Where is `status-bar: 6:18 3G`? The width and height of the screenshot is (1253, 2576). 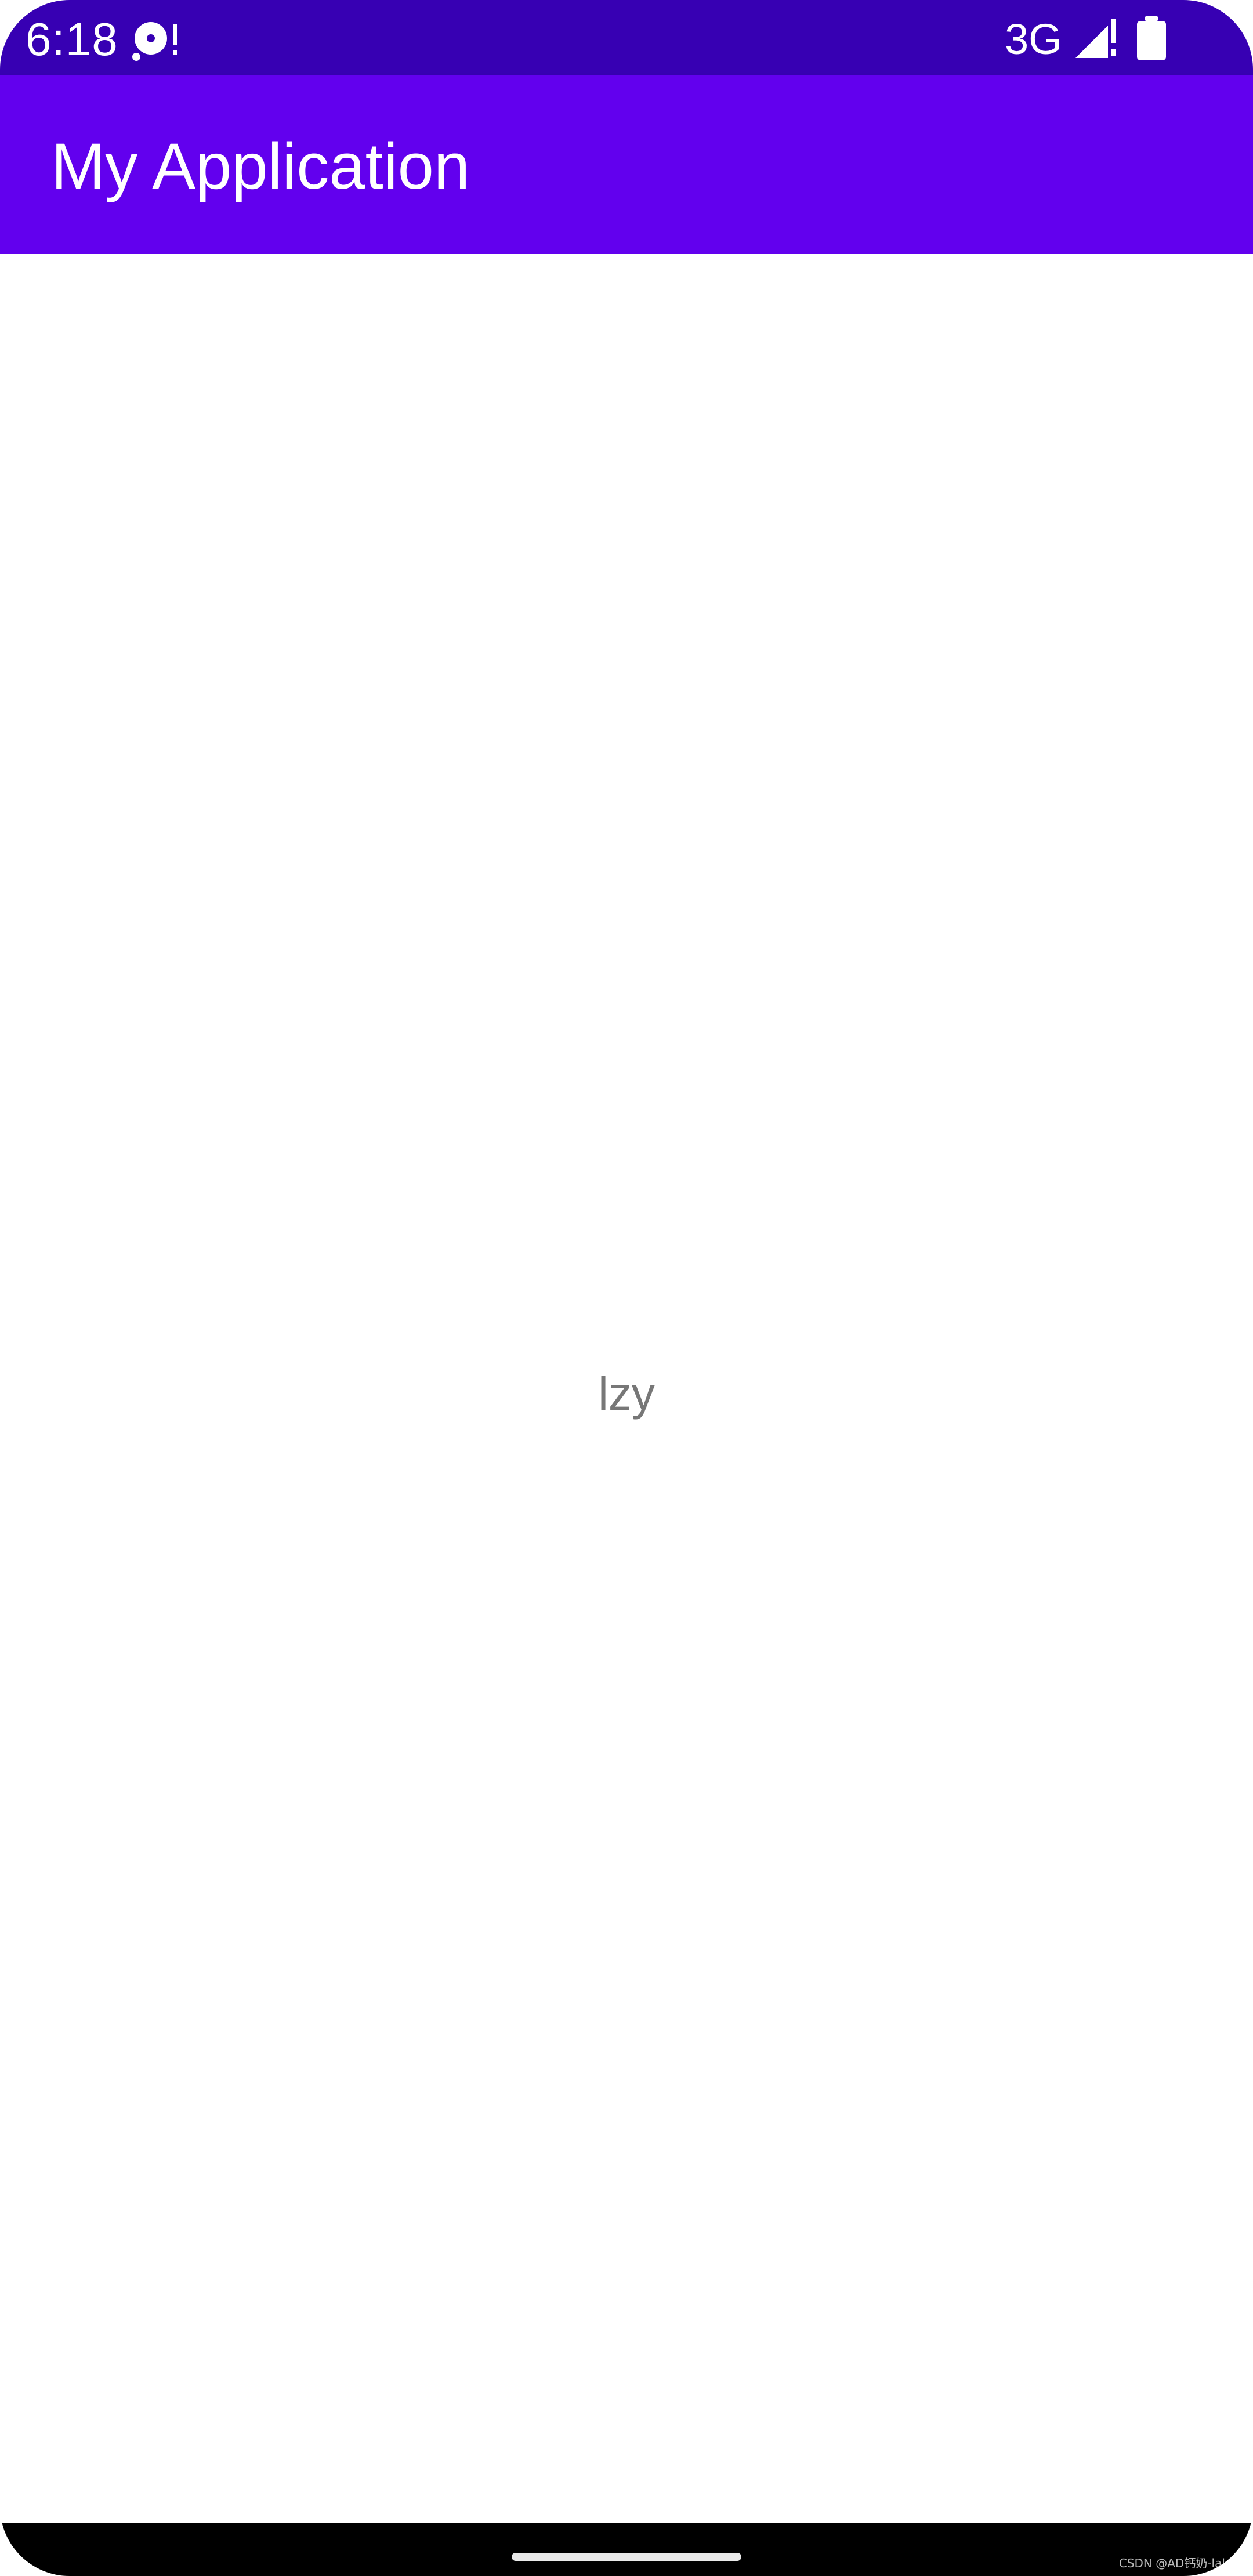 status-bar: 6:18 3G is located at coordinates (626, 37).